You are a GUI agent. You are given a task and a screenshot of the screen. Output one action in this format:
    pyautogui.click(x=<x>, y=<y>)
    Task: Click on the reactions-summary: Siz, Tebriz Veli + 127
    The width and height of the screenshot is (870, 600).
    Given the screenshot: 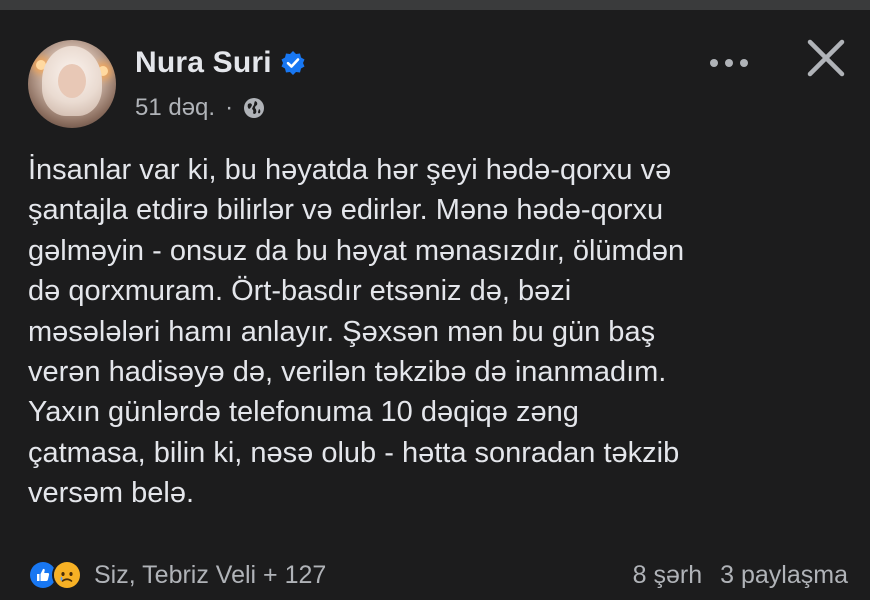 What is the action you would take?
    pyautogui.click(x=177, y=575)
    